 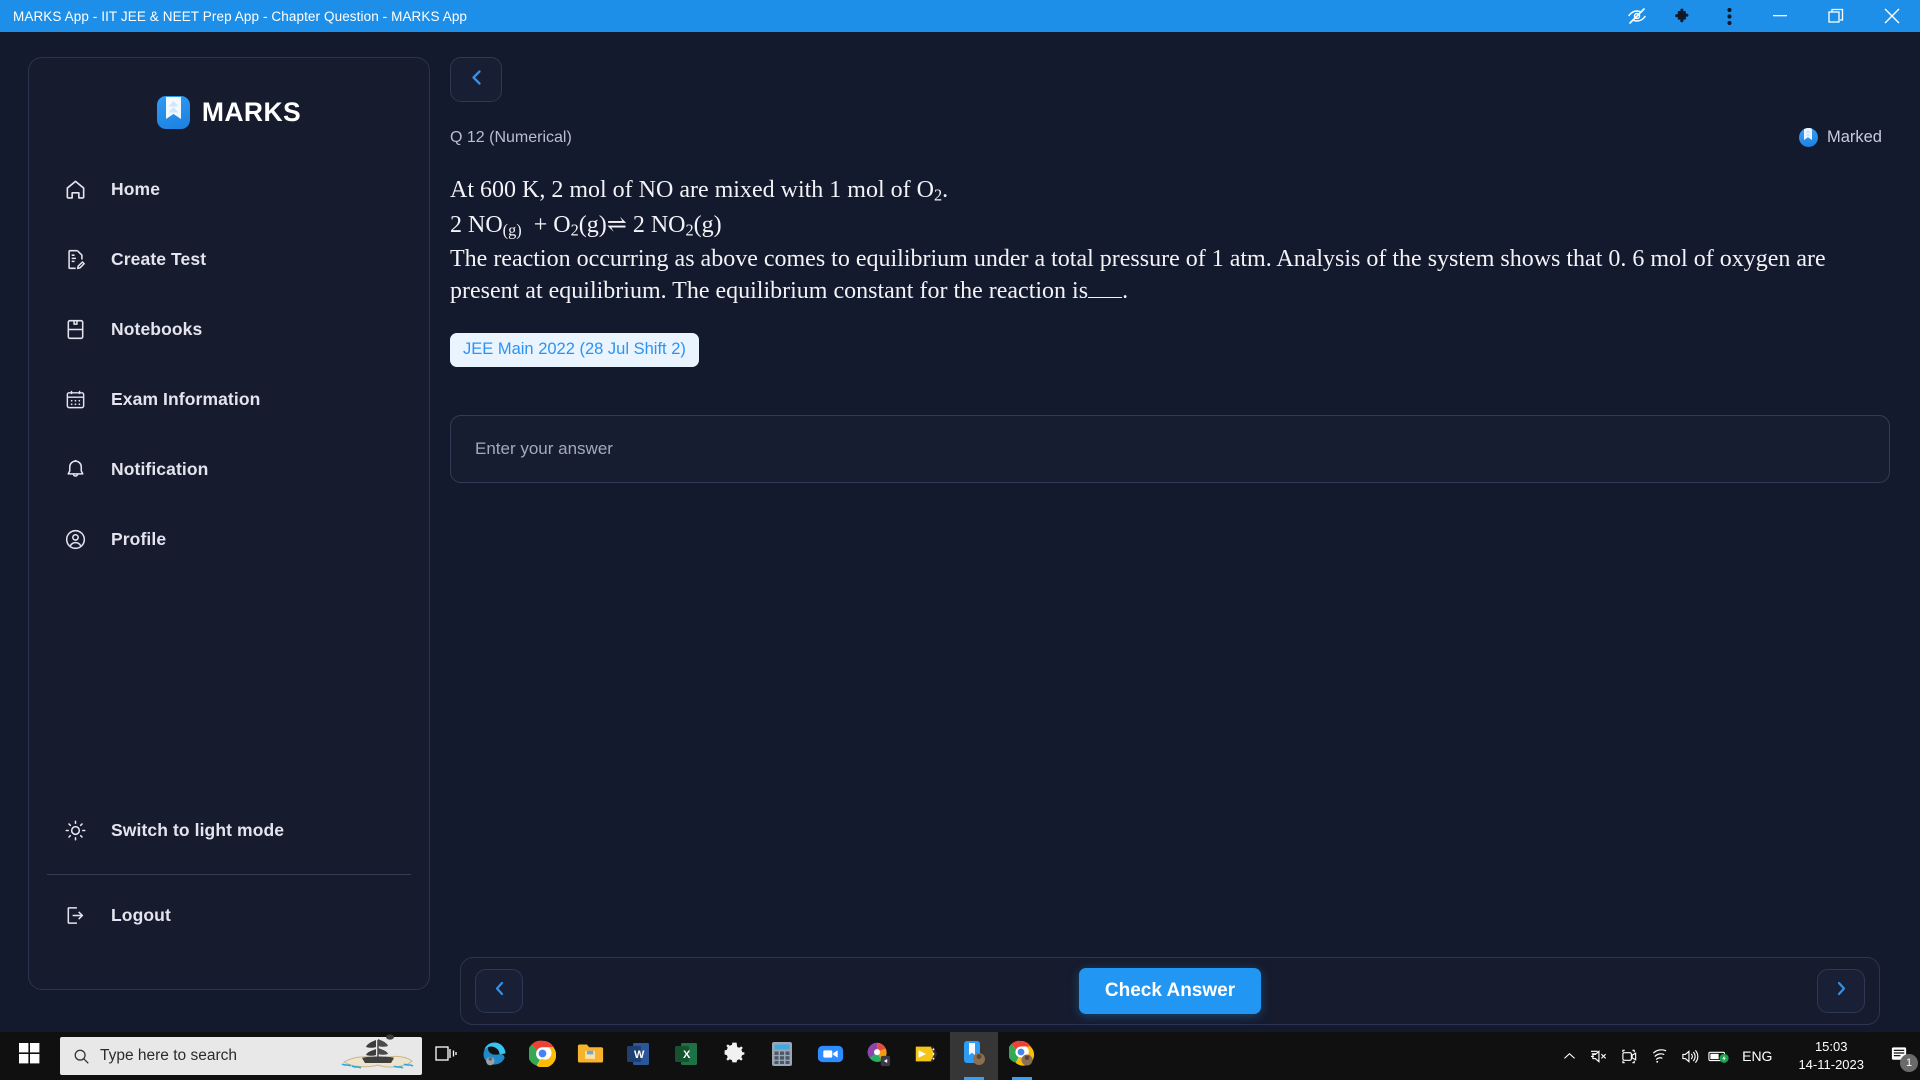 I want to click on sidebar-item-label: Profile, so click(x=139, y=538).